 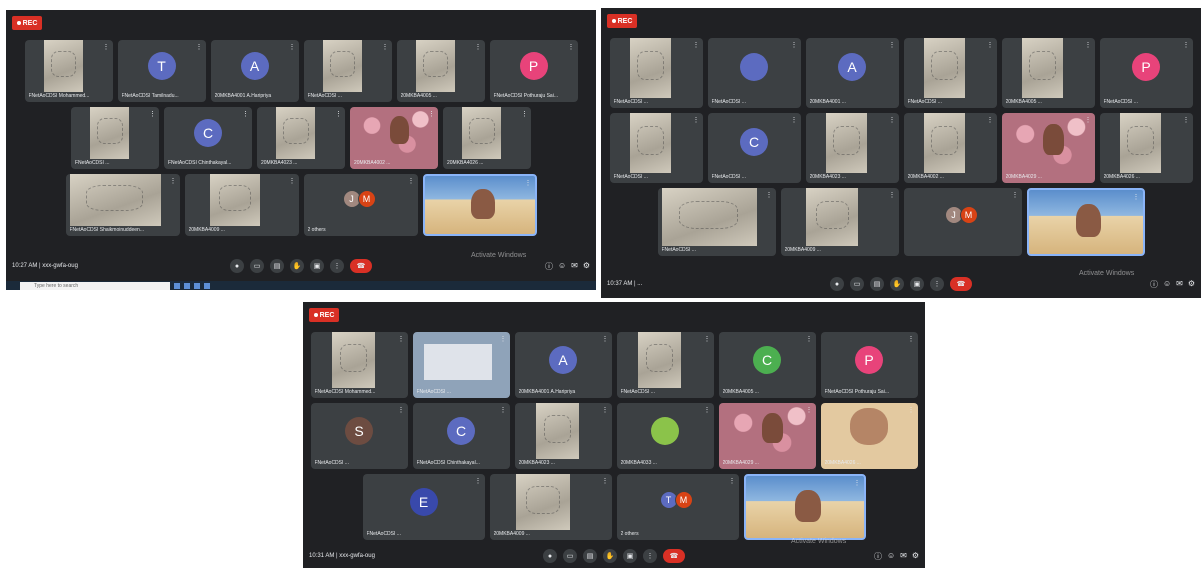 What do you see at coordinates (897, 284) in the screenshot?
I see `raise-hand-button: ✋` at bounding box center [897, 284].